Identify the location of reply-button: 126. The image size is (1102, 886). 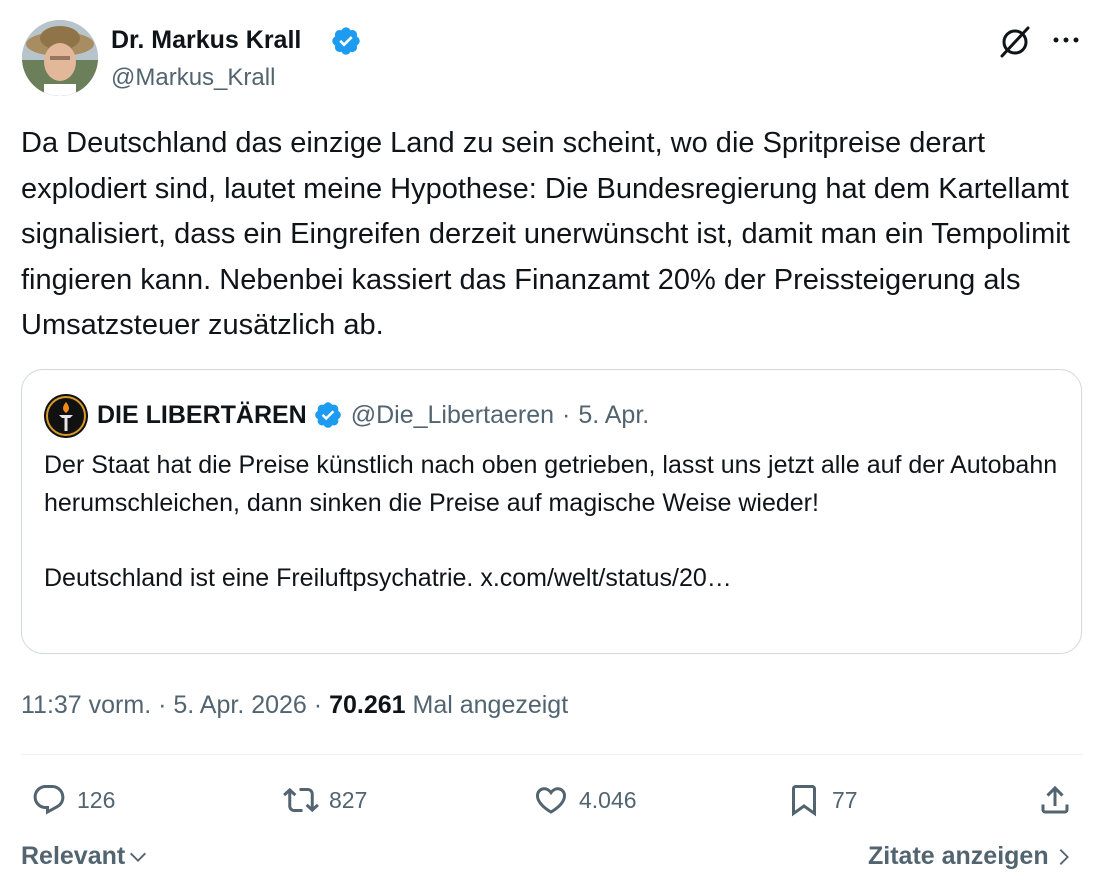
(73, 800).